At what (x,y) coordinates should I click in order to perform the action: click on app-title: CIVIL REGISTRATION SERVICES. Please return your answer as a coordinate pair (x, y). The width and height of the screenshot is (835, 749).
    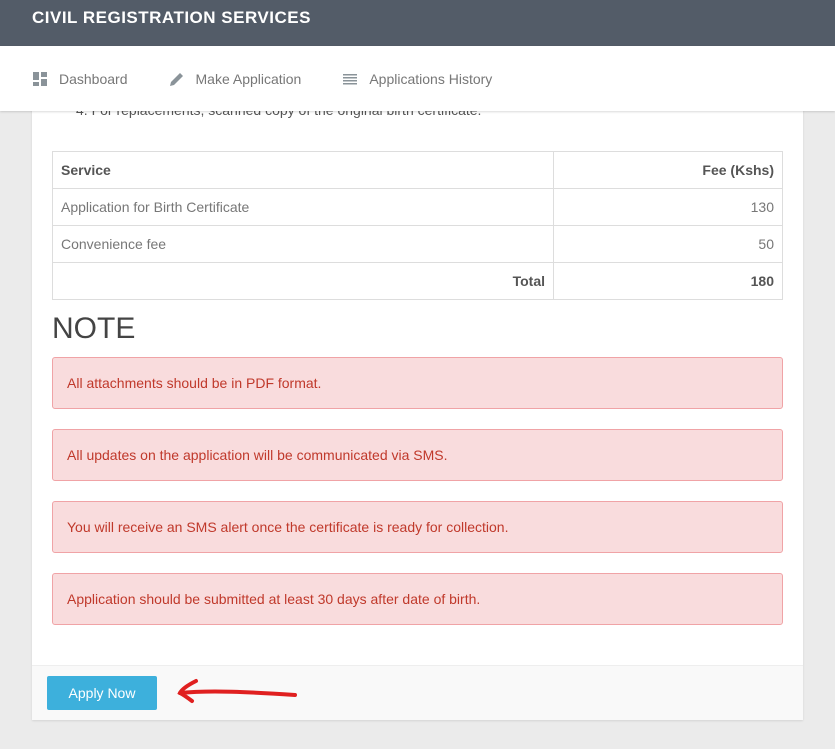
    Looking at the image, I should click on (171, 17).